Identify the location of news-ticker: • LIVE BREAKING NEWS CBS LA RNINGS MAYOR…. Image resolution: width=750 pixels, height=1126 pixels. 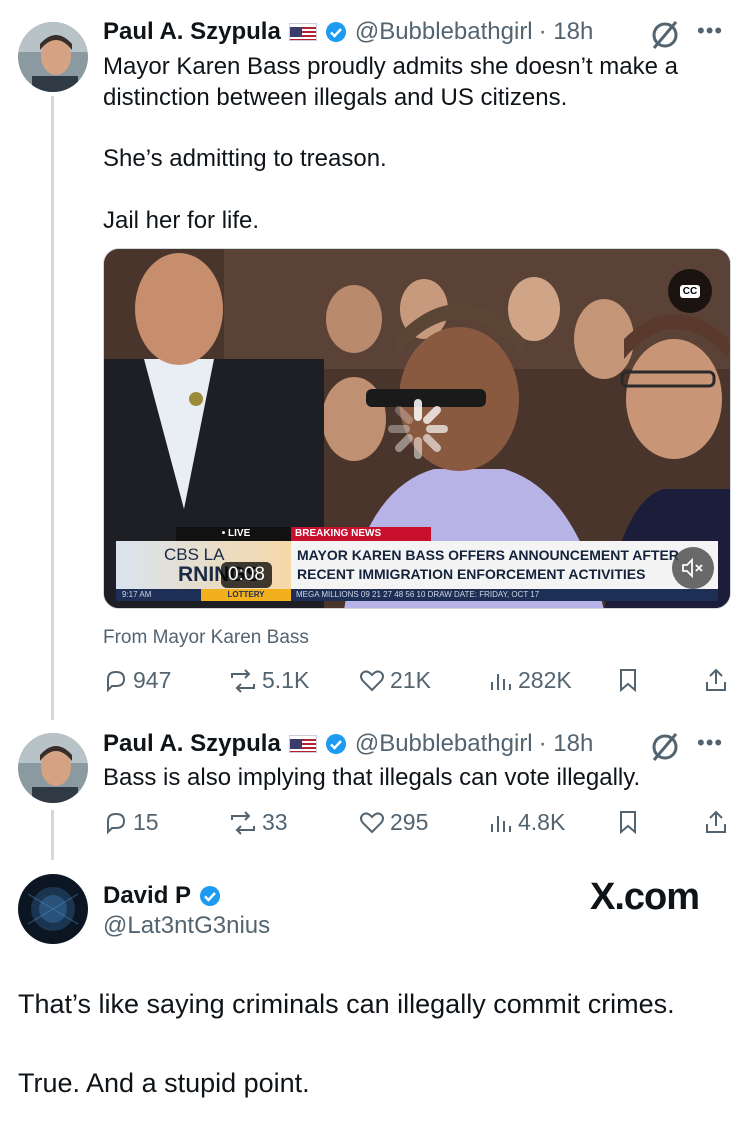
(417, 564).